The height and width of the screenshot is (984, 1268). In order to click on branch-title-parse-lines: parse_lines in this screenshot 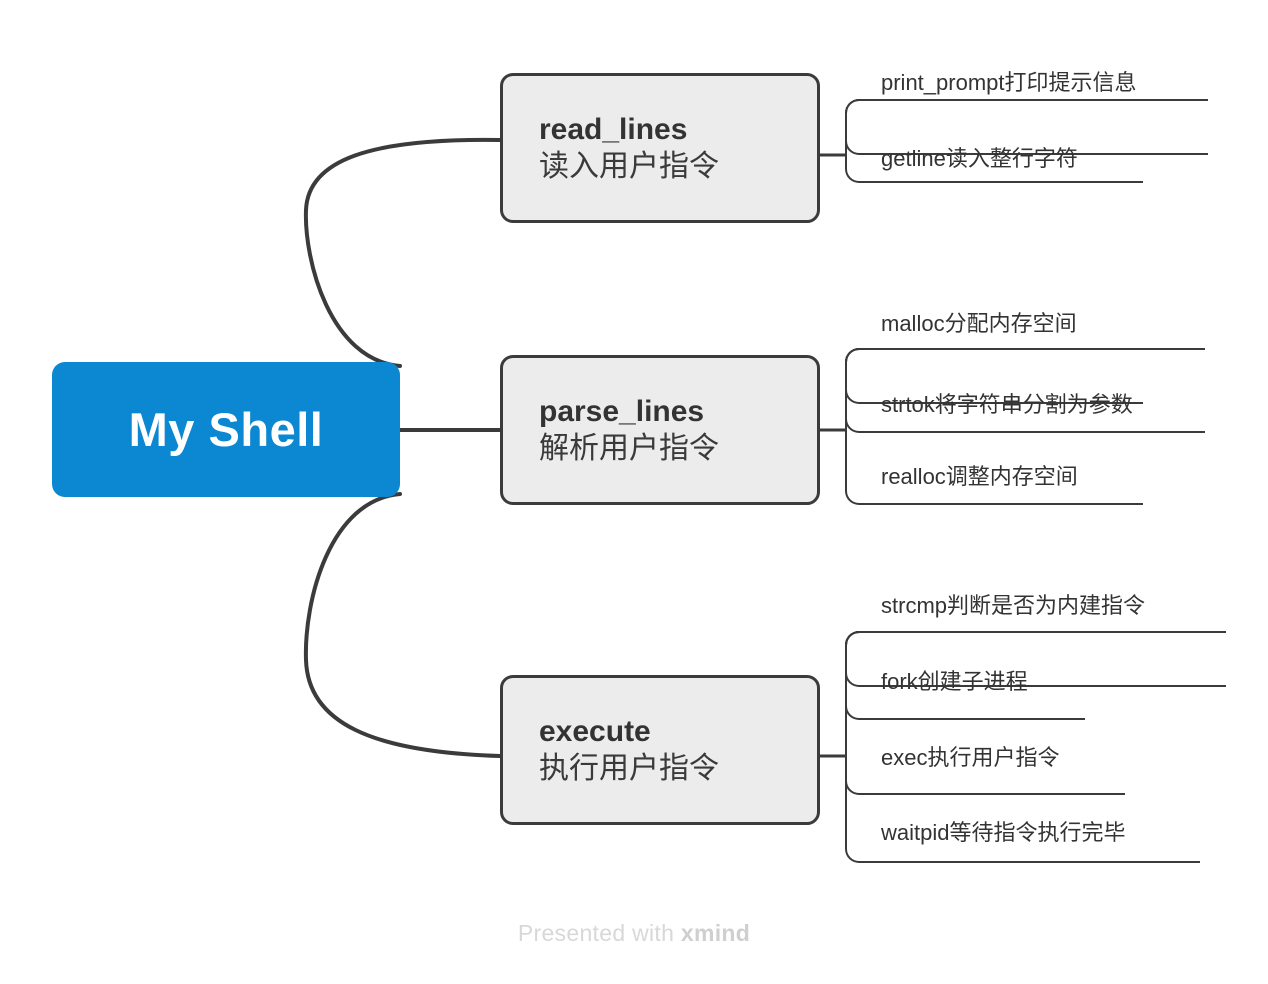, I will do `click(622, 411)`.